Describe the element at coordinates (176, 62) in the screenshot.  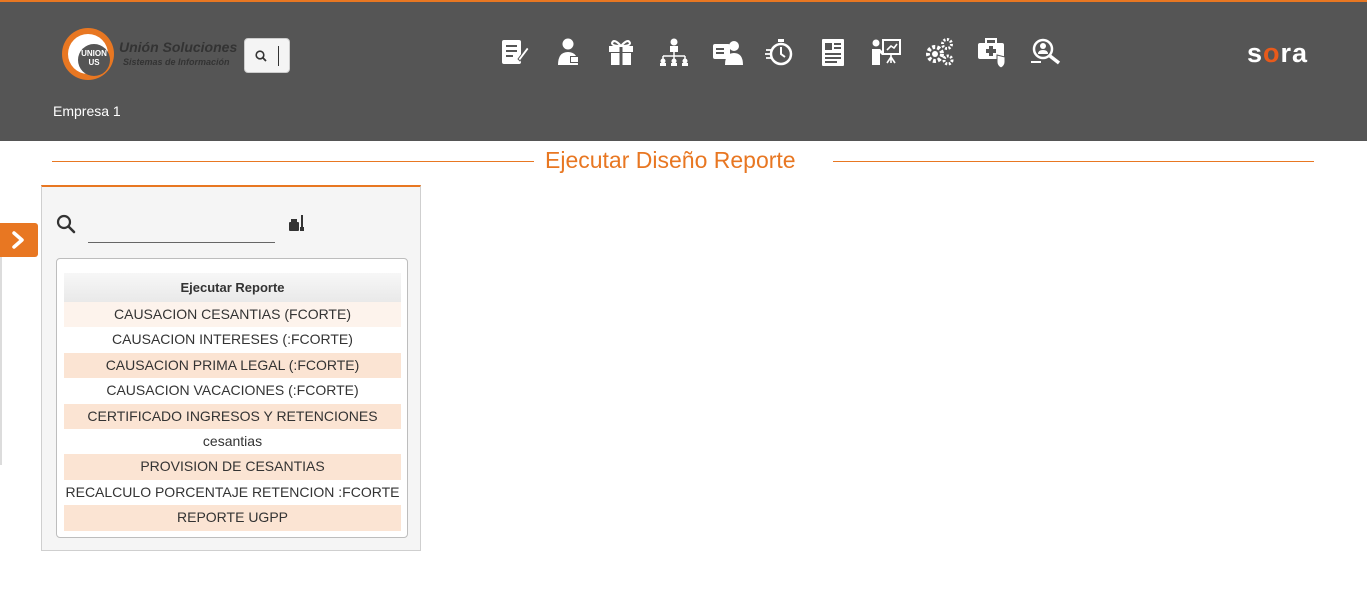
I see `logo-subtitle: Sistemas de Información` at that location.